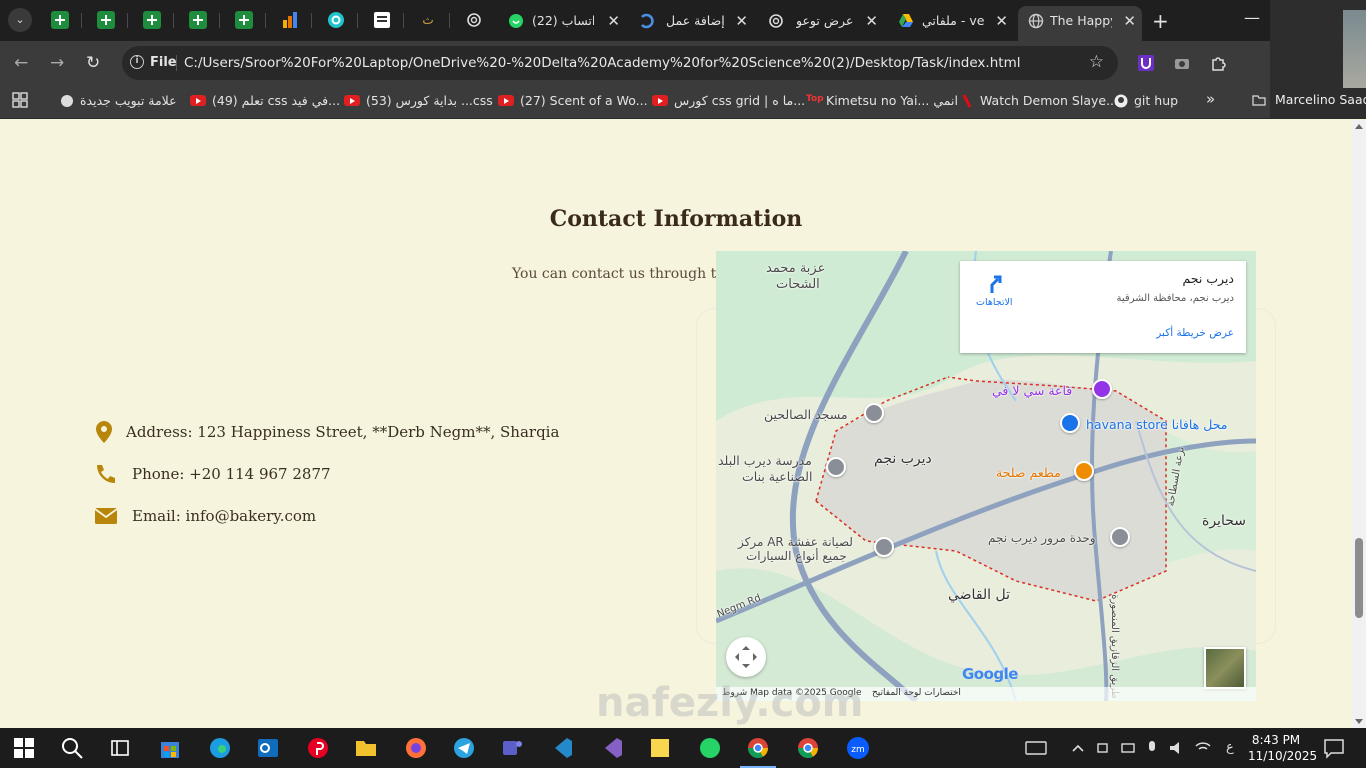  Describe the element at coordinates (1096, 62) in the screenshot. I see `bookmark-star-icon: ☆` at that location.